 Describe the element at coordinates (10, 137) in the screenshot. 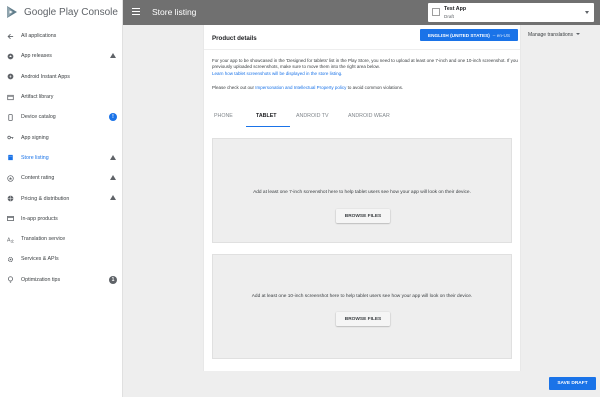

I see `key-icon` at that location.